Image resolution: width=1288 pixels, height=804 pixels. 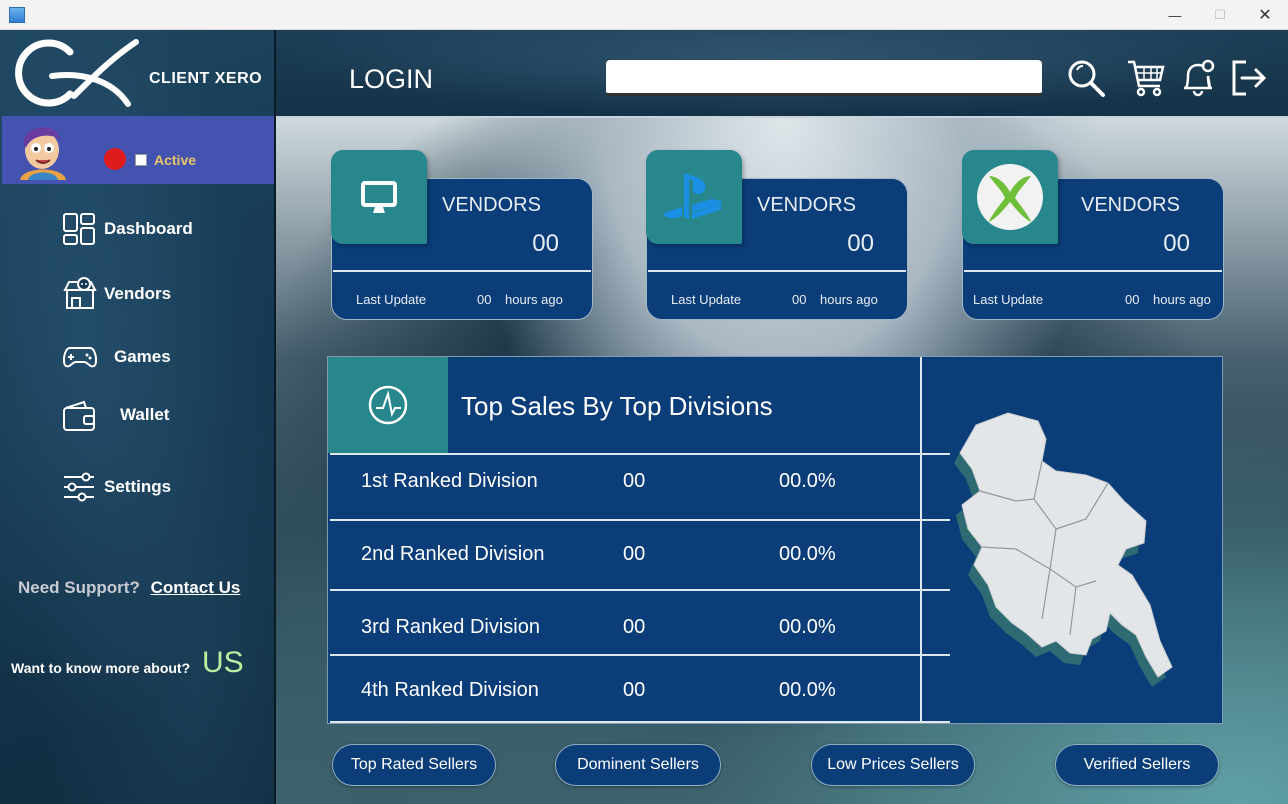 What do you see at coordinates (223, 663) in the screenshot?
I see `about-us-link: US` at bounding box center [223, 663].